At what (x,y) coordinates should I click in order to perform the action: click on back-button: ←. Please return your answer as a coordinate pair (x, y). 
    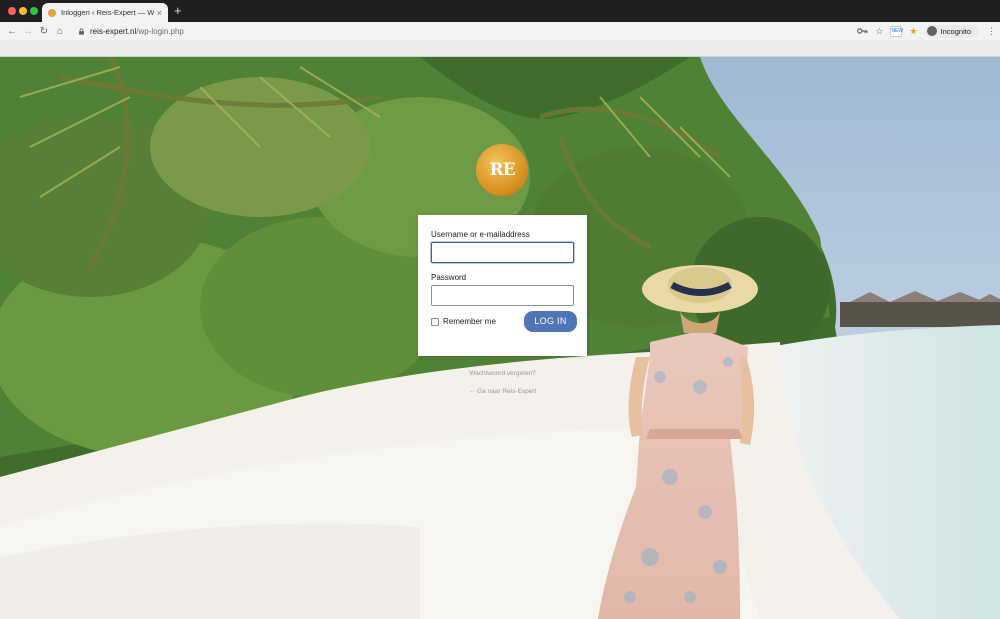
    Looking at the image, I should click on (12, 31).